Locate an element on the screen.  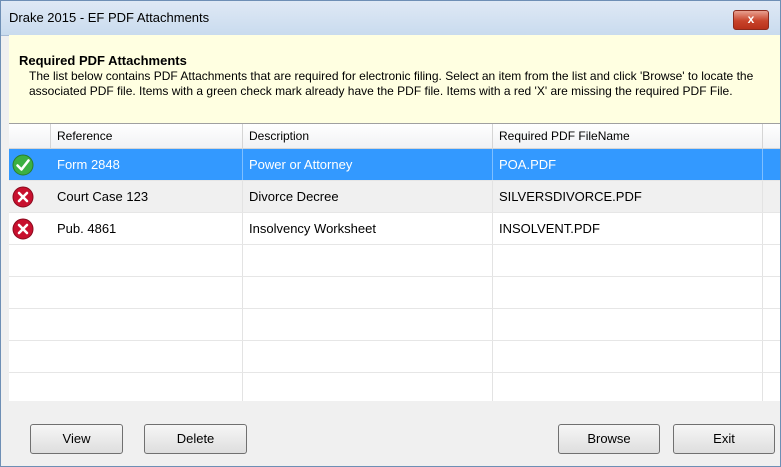
description-cell: Insolvency Worksheet is located at coordinates (368, 228).